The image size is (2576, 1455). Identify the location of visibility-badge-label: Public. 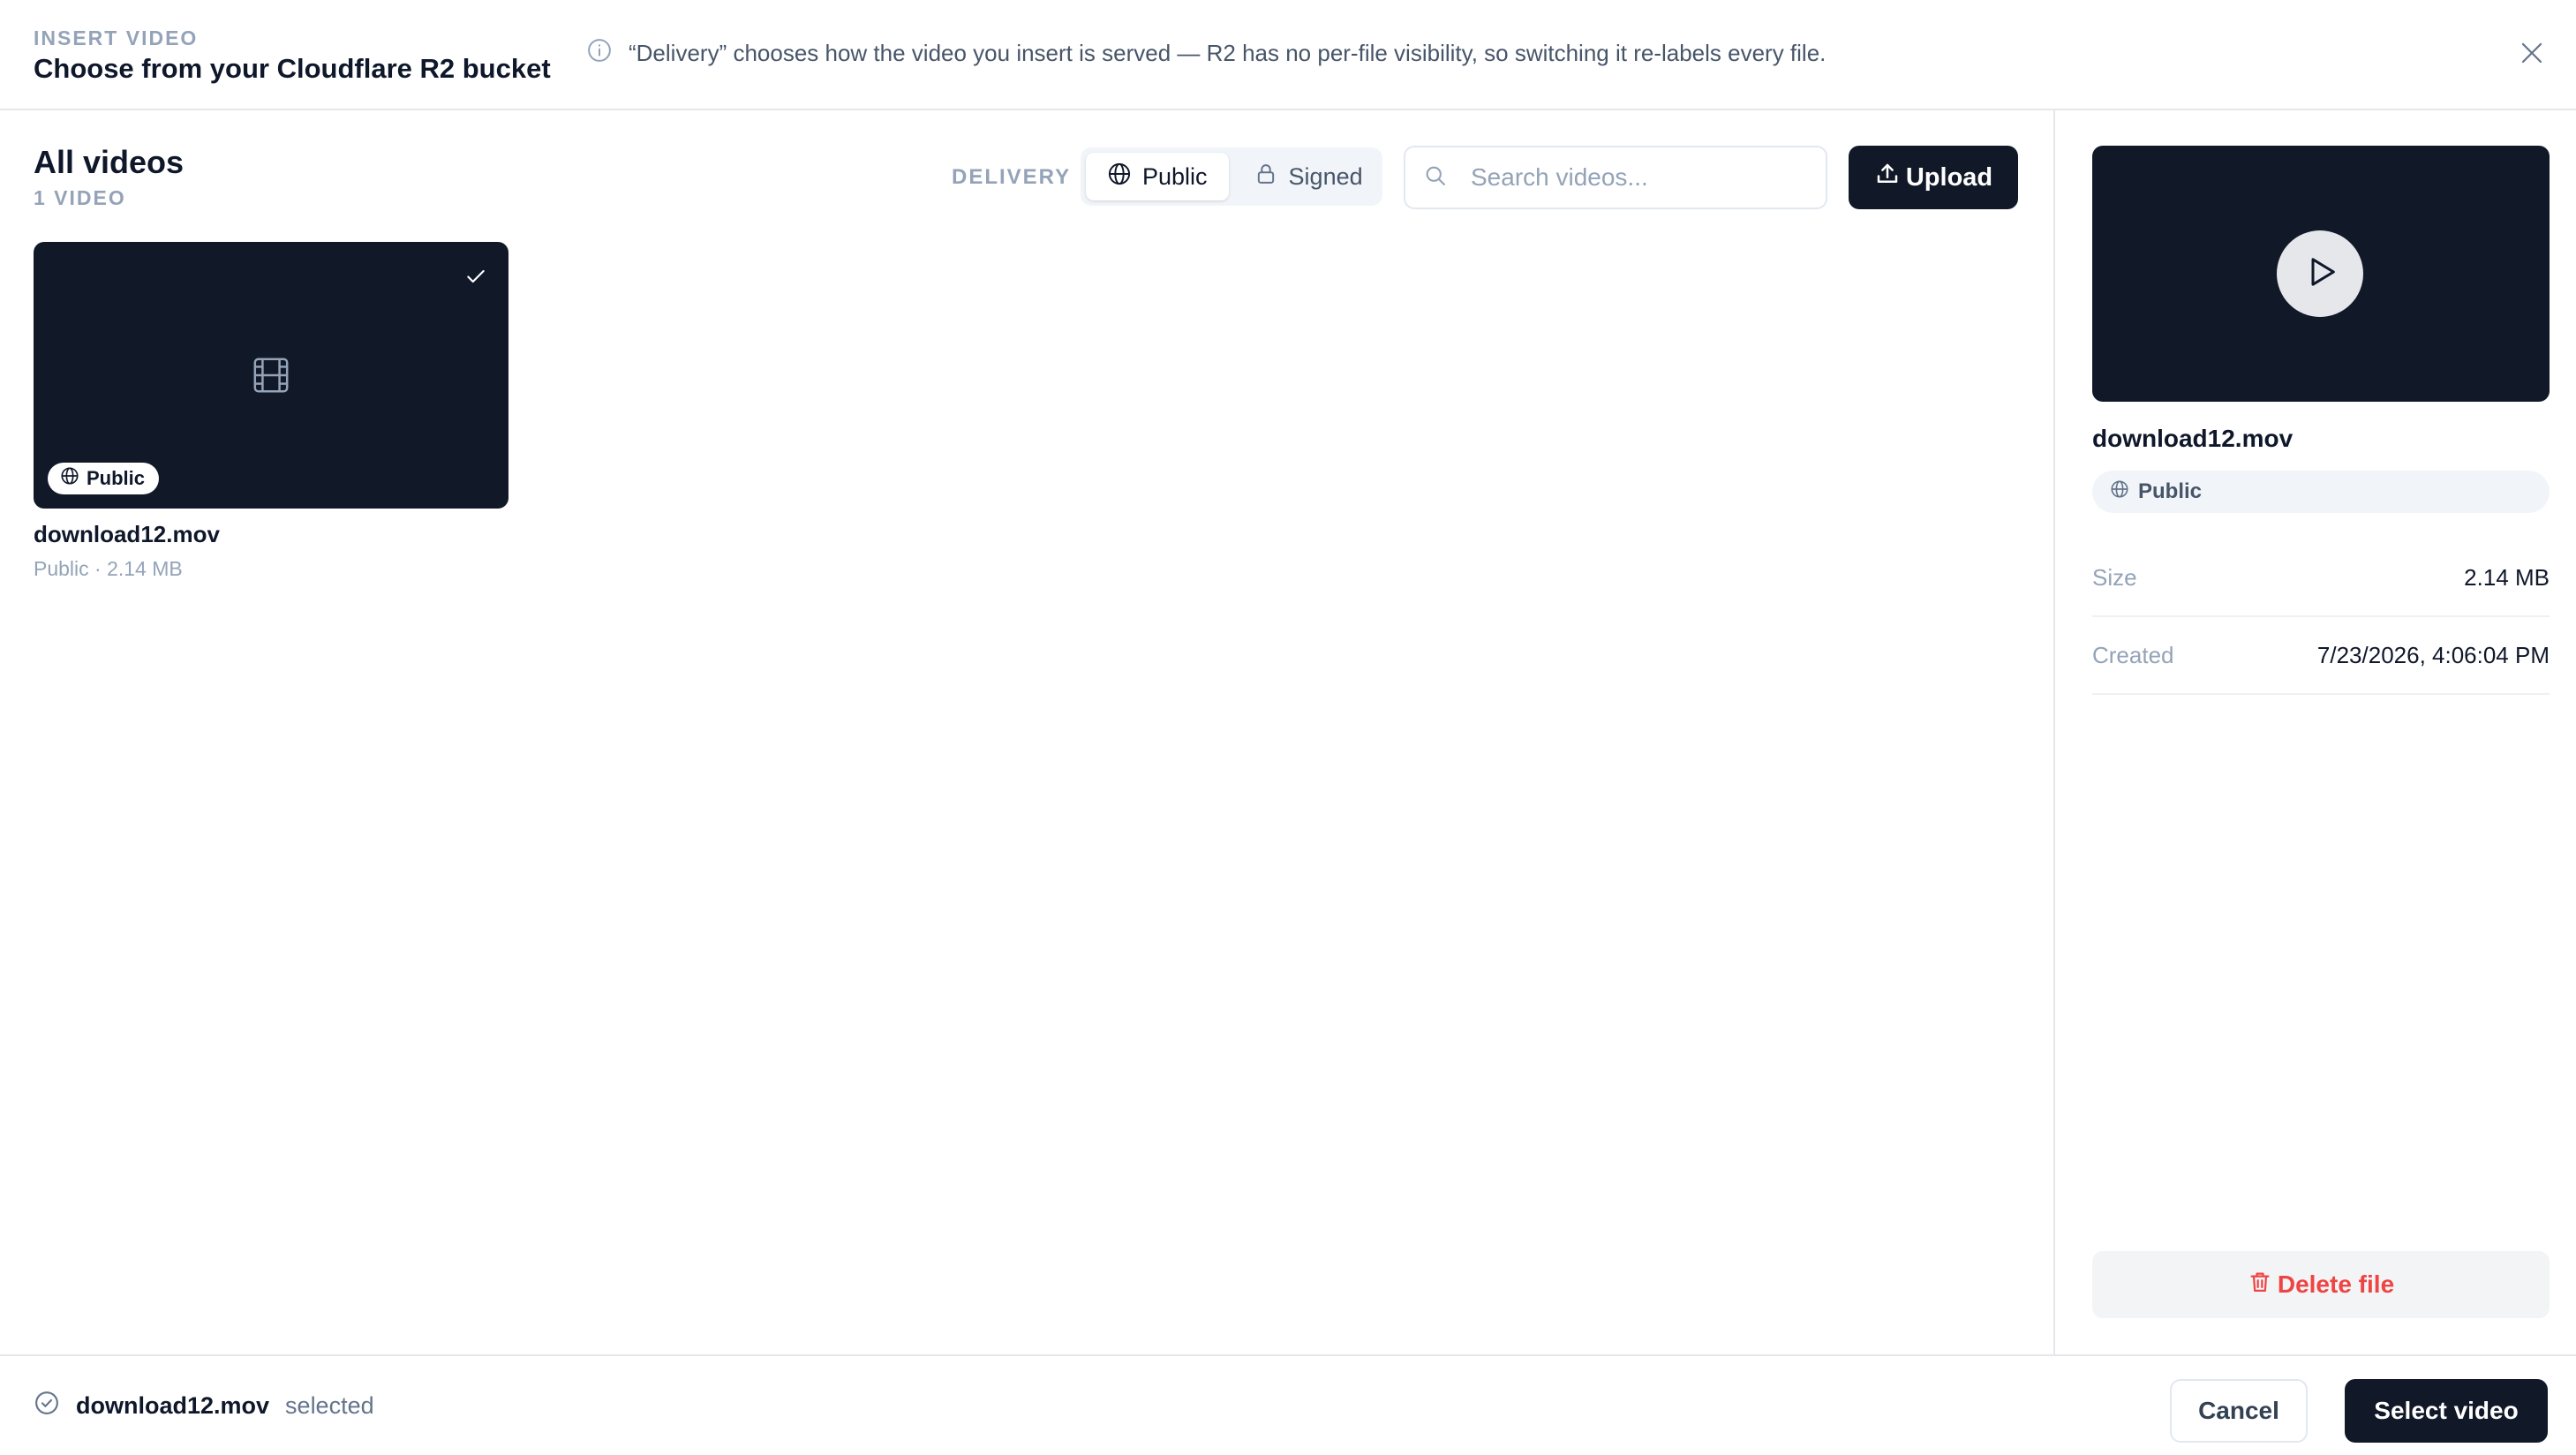
(117, 478).